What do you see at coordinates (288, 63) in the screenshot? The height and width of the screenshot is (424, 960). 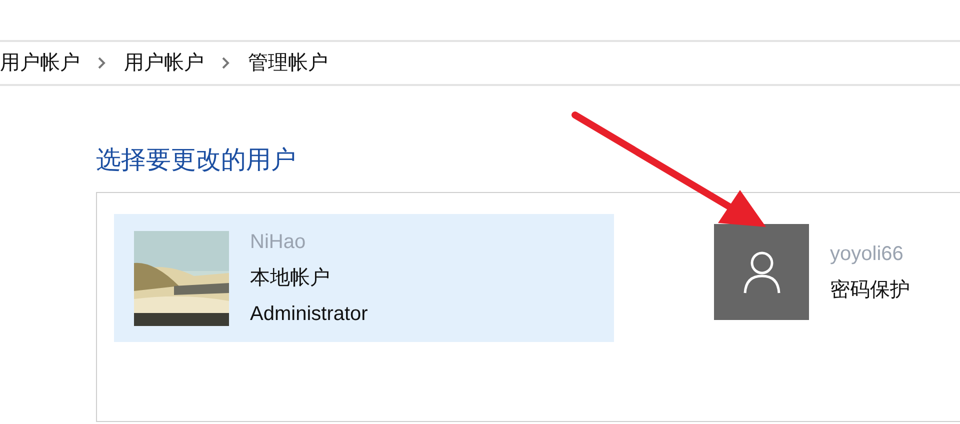 I see `breadcrumb-item: 管理帐户` at bounding box center [288, 63].